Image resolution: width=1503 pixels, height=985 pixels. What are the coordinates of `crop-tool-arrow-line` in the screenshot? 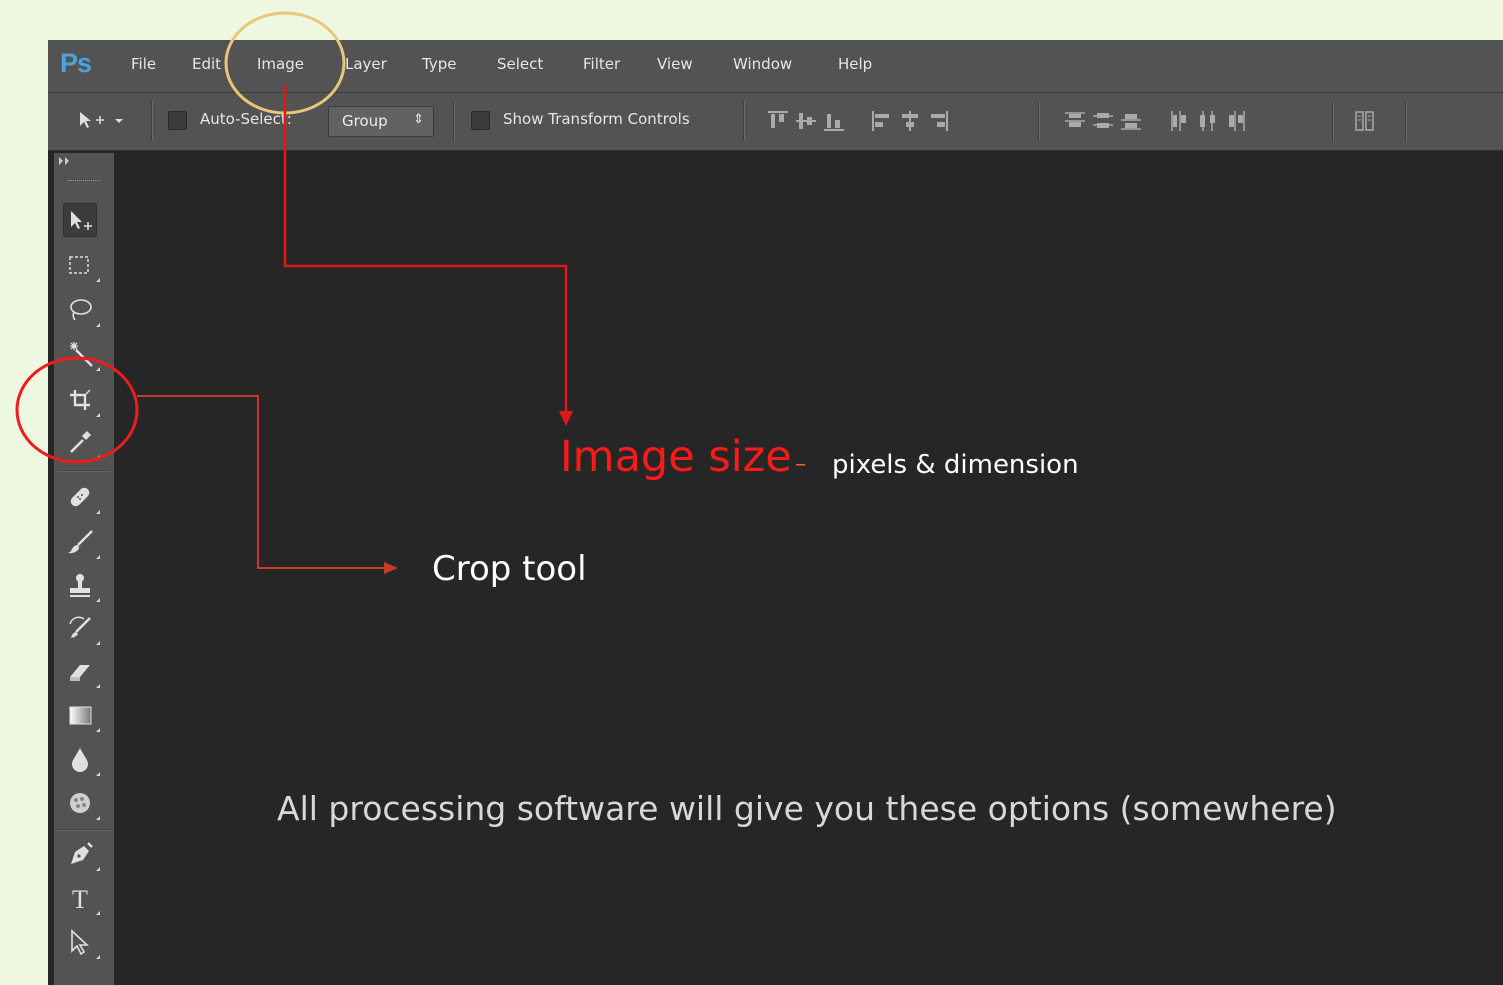 It's located at (261, 482).